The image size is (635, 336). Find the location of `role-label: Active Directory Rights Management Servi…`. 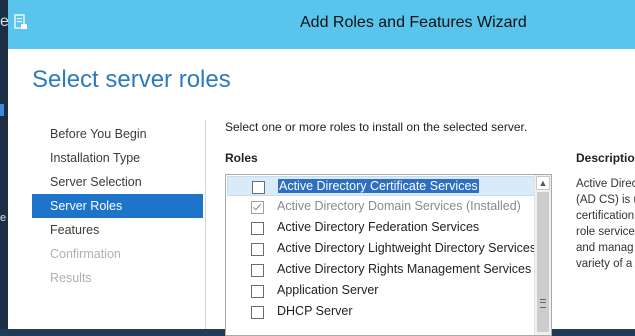

role-label: Active Directory Rights Management Servi… is located at coordinates (404, 269).